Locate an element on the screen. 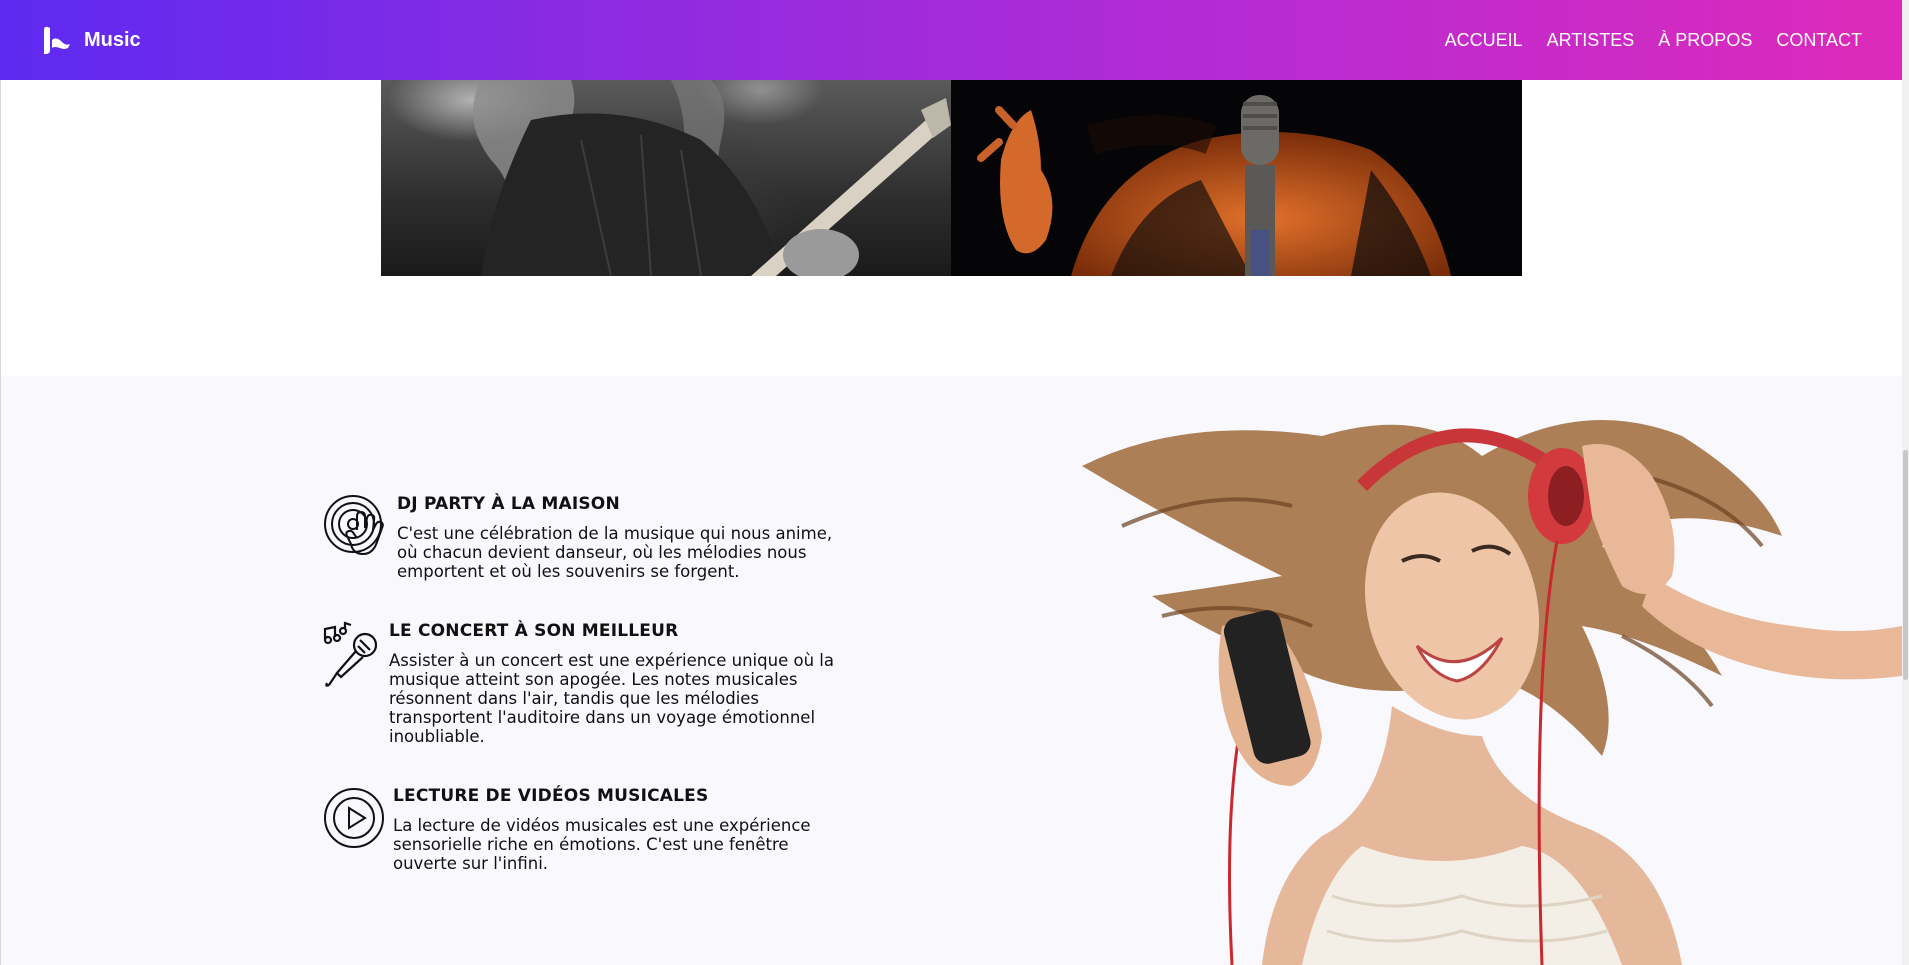  dj-turntable-hand-icon is located at coordinates (354, 525).